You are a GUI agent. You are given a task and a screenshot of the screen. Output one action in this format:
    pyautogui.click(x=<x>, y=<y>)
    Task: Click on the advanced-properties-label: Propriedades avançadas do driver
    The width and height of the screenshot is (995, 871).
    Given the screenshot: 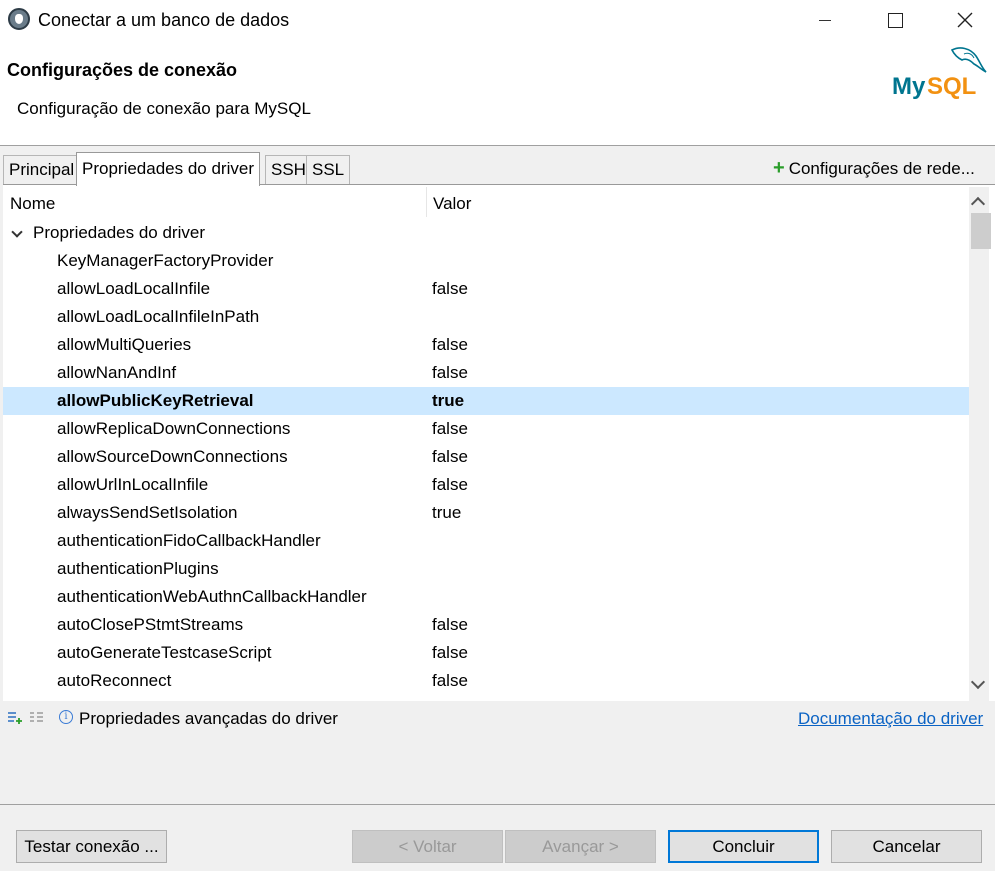 What is the action you would take?
    pyautogui.click(x=208, y=718)
    